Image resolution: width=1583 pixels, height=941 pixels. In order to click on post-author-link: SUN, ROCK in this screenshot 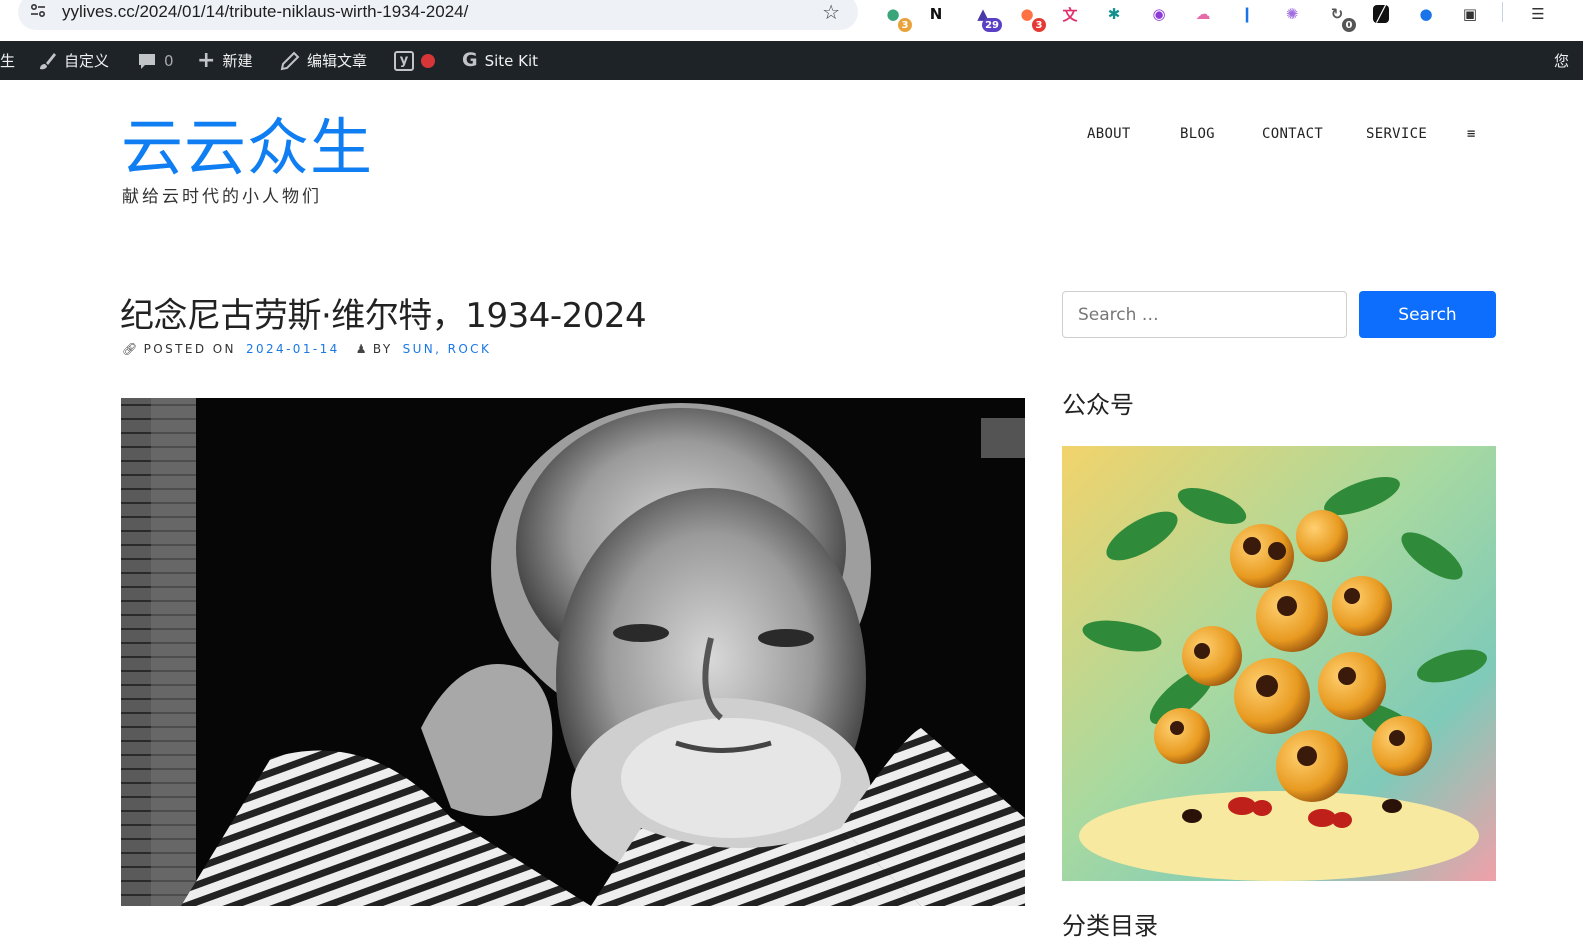, I will do `click(447, 349)`.